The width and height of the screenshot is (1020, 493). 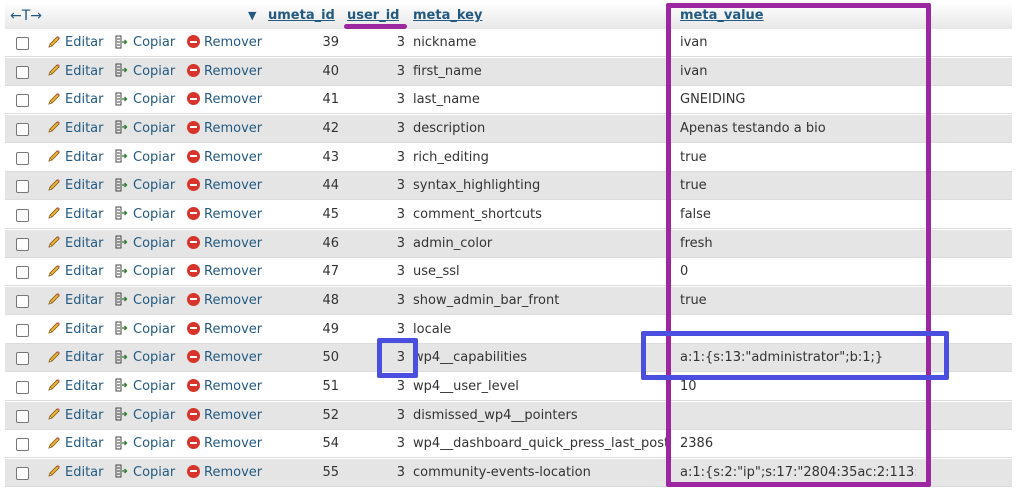 What do you see at coordinates (453, 15) in the screenshot?
I see `column-header-meta-key: meta_key` at bounding box center [453, 15].